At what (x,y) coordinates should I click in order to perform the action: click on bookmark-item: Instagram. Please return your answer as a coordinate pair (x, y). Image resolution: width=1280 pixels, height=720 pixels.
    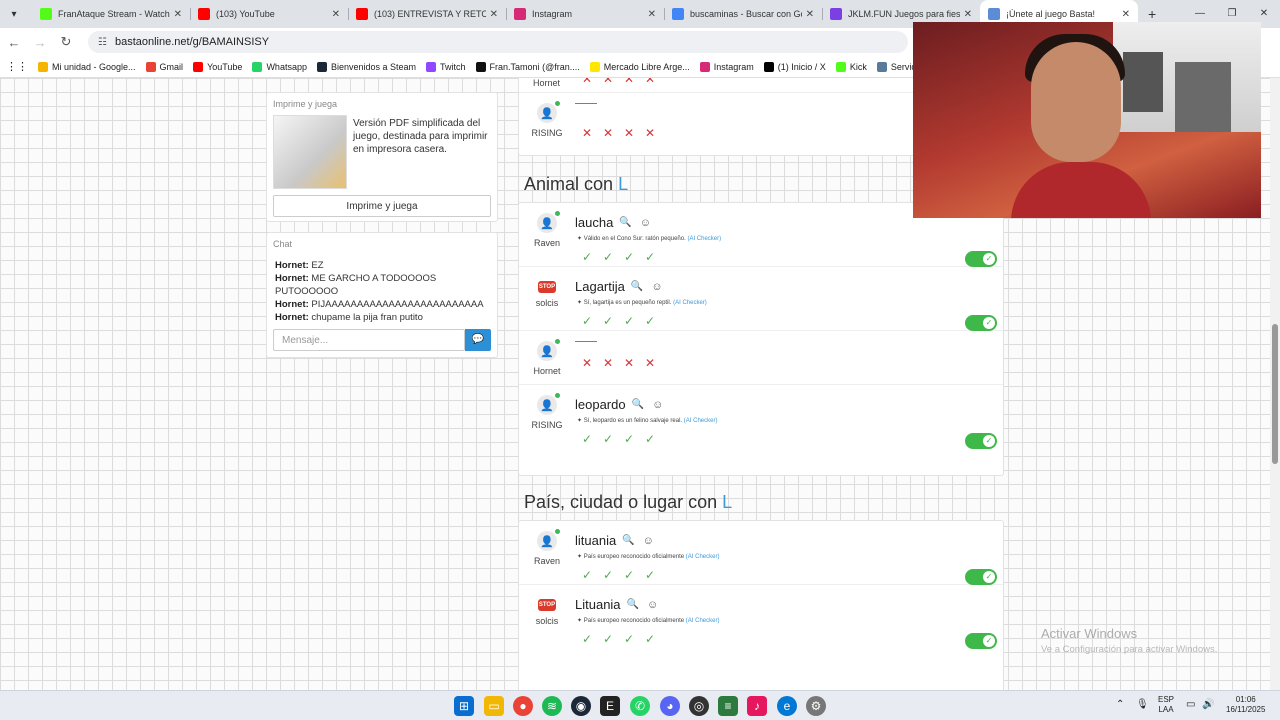
    Looking at the image, I should click on (726, 66).